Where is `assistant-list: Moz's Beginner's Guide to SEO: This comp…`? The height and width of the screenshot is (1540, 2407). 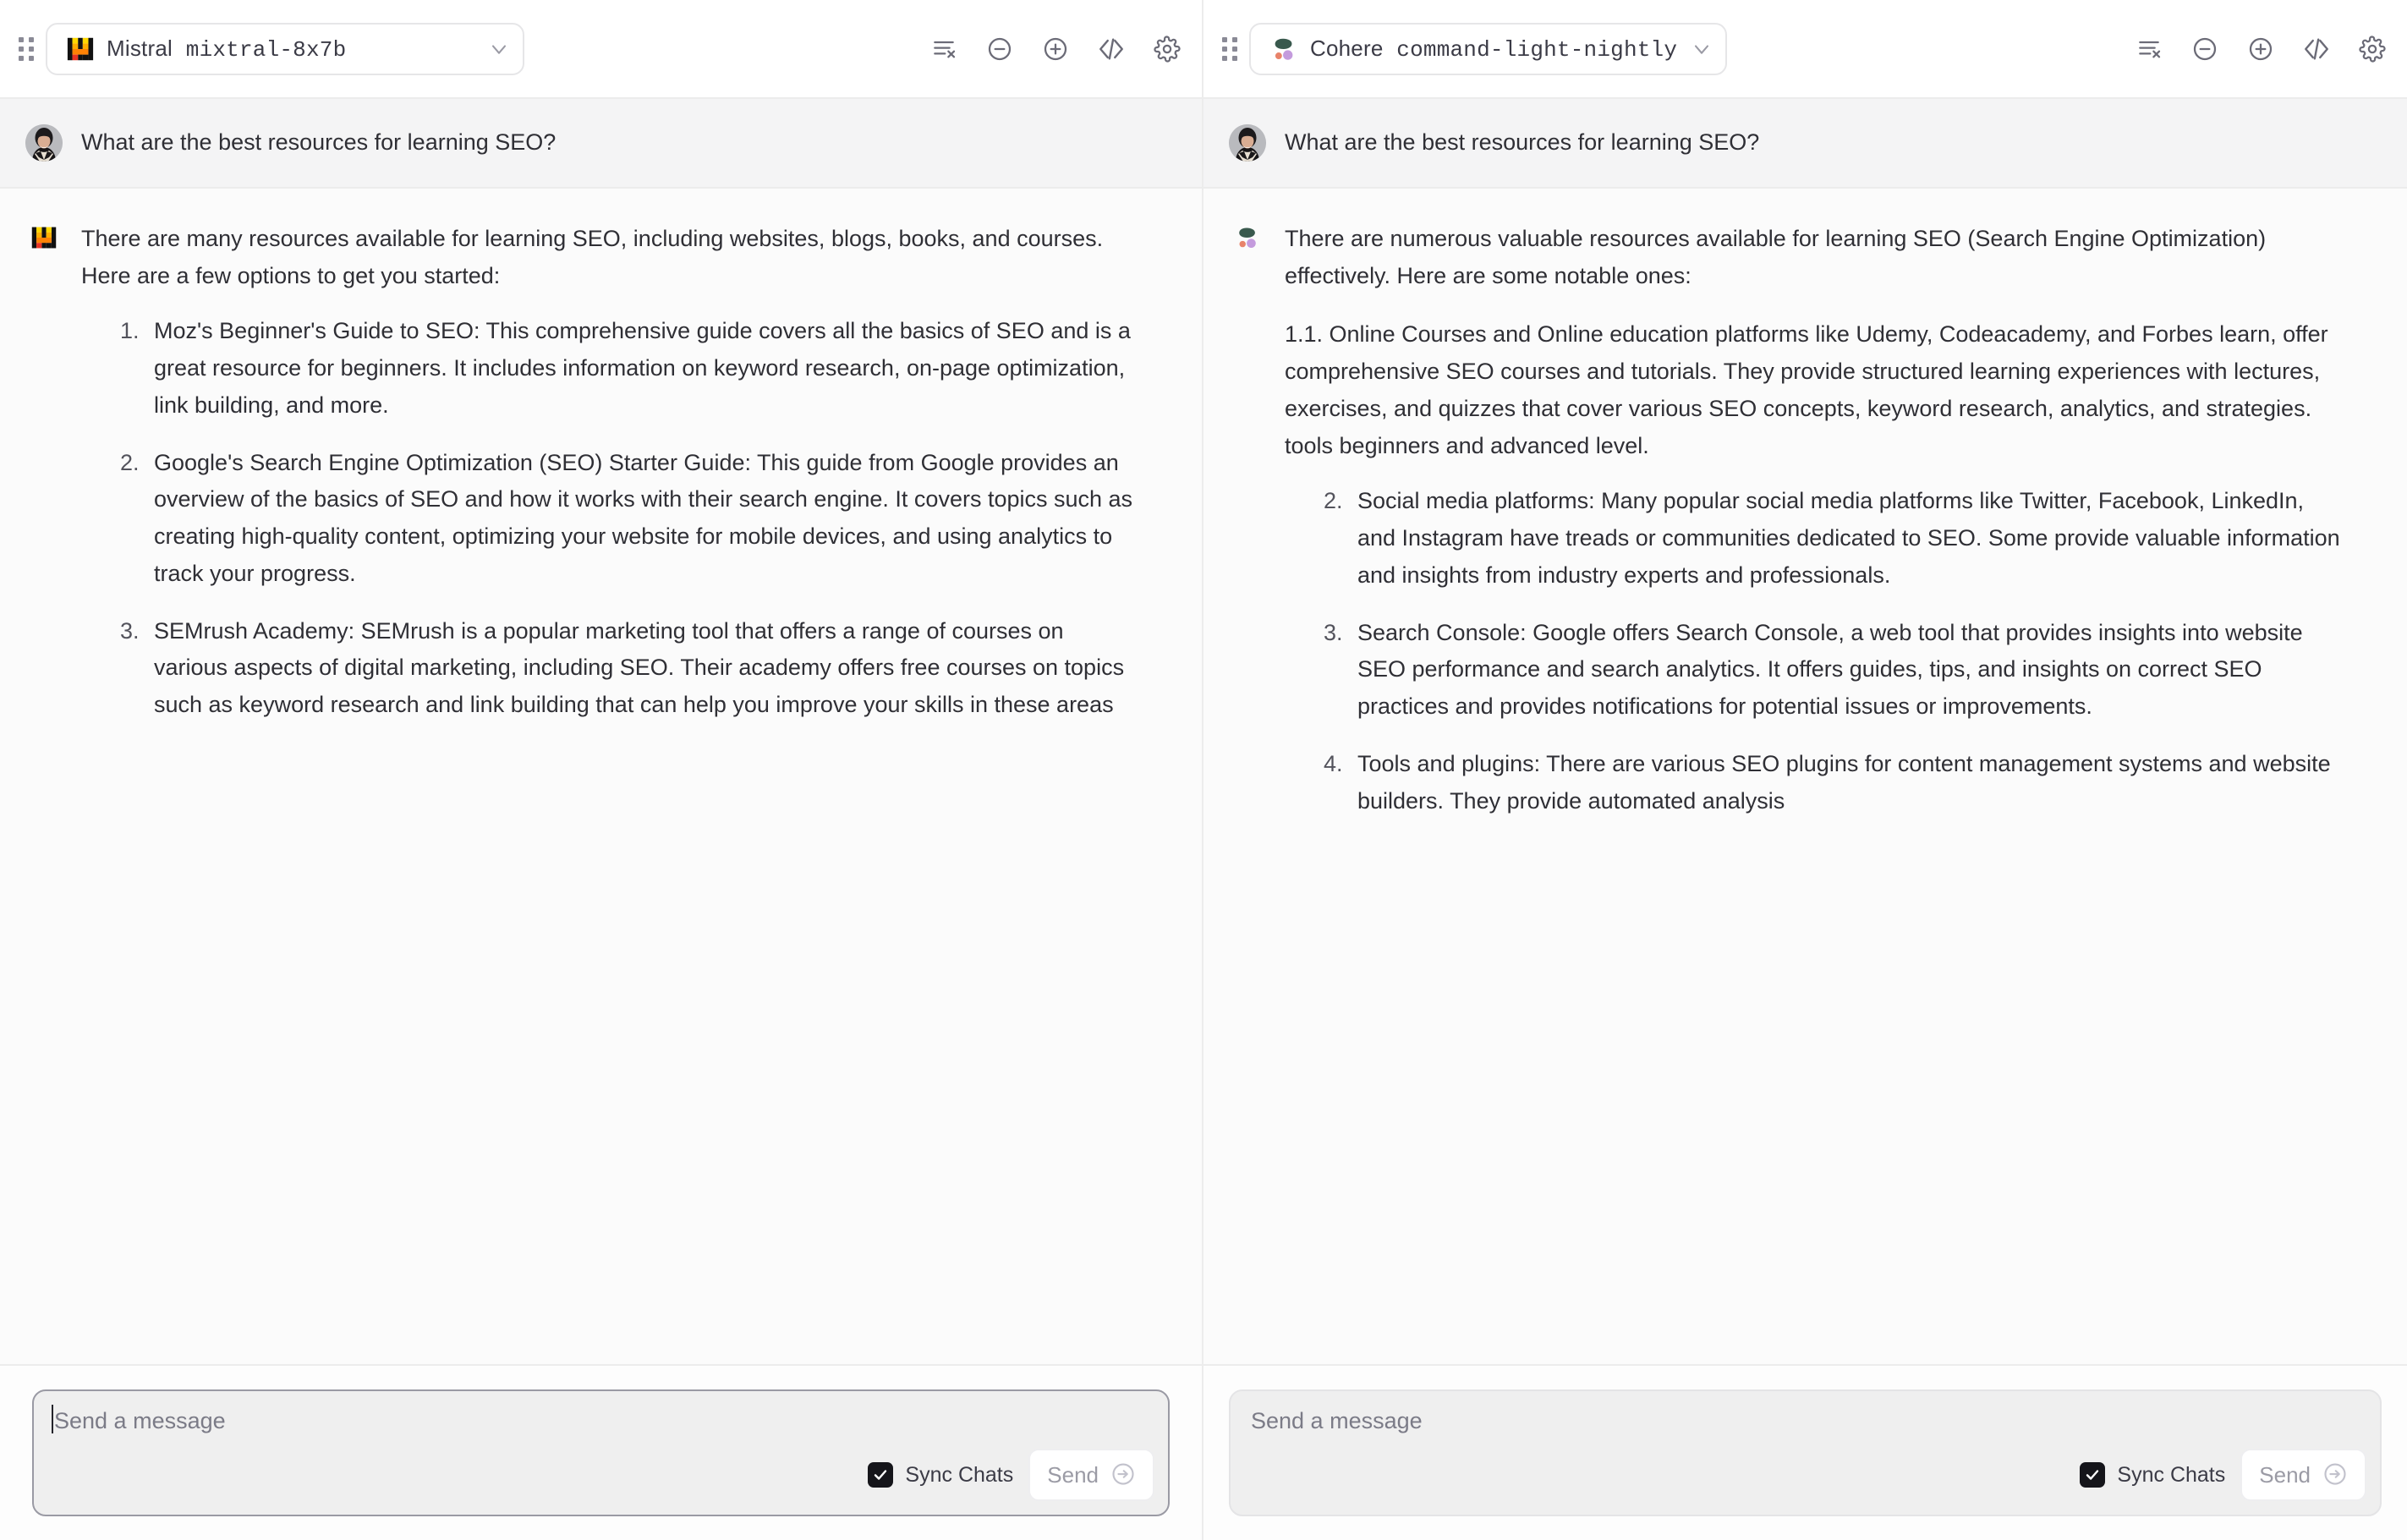 assistant-list: Moz's Beginner's Guide to SEO: This comp… is located at coordinates (609, 518).